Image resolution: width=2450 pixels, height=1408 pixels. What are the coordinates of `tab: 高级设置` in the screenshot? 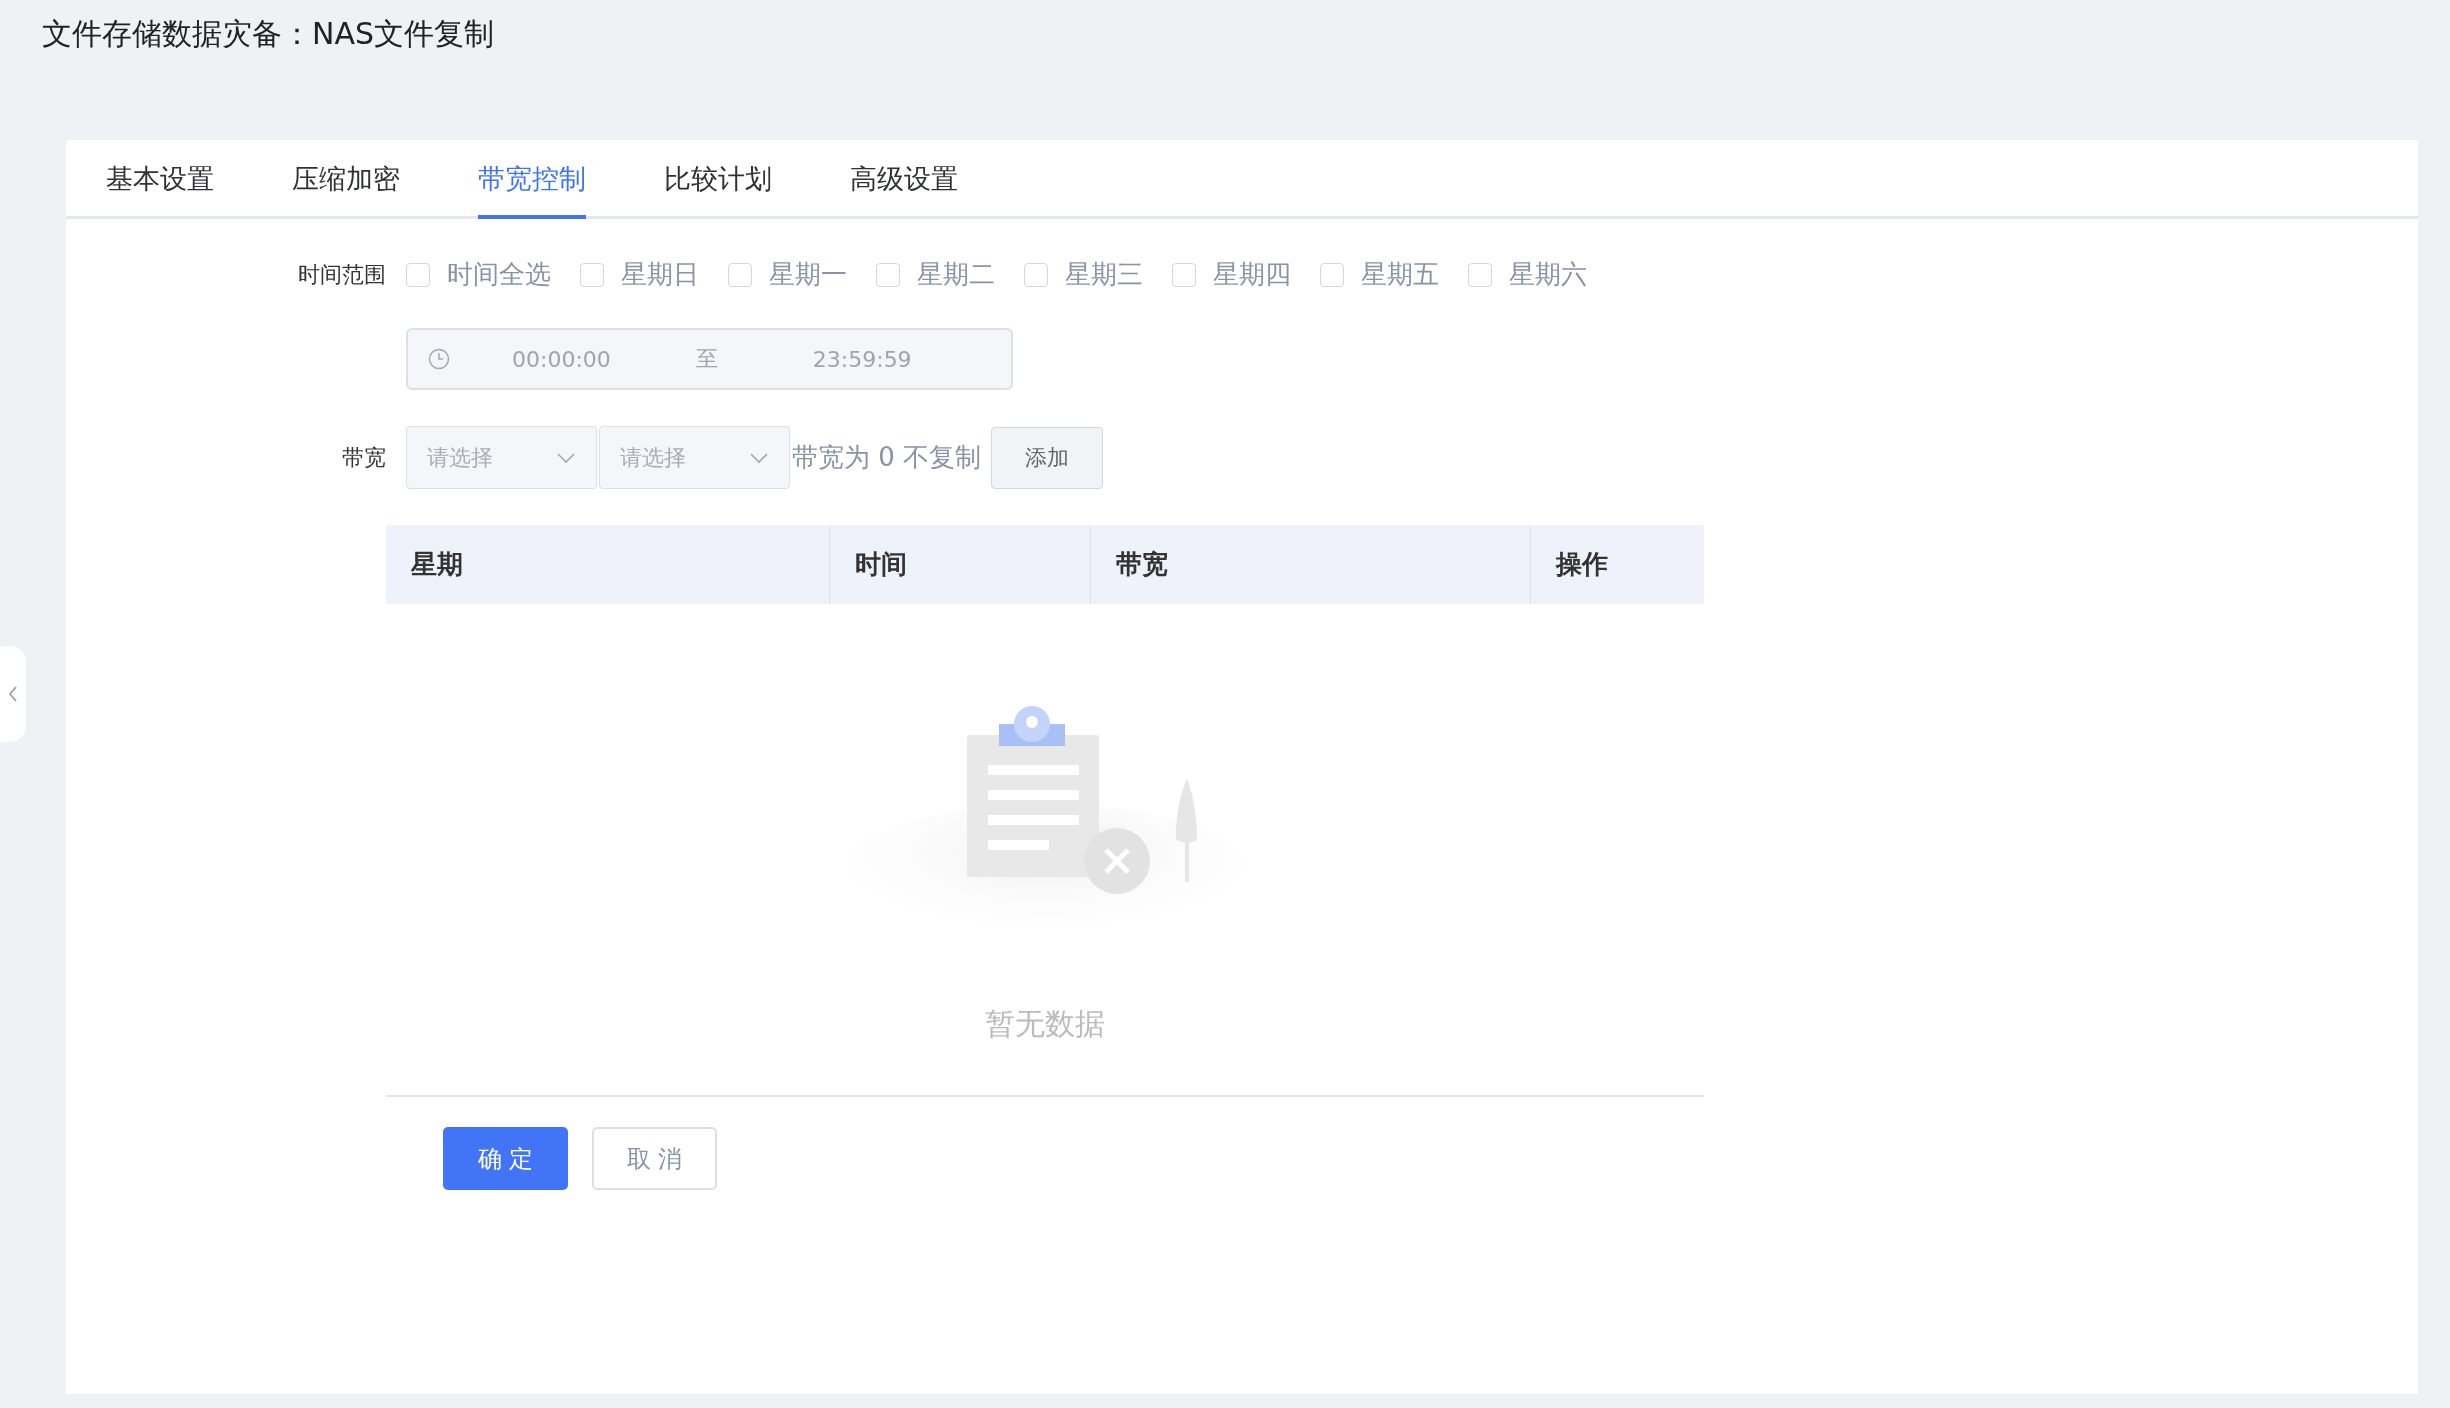 It's located at (904, 190).